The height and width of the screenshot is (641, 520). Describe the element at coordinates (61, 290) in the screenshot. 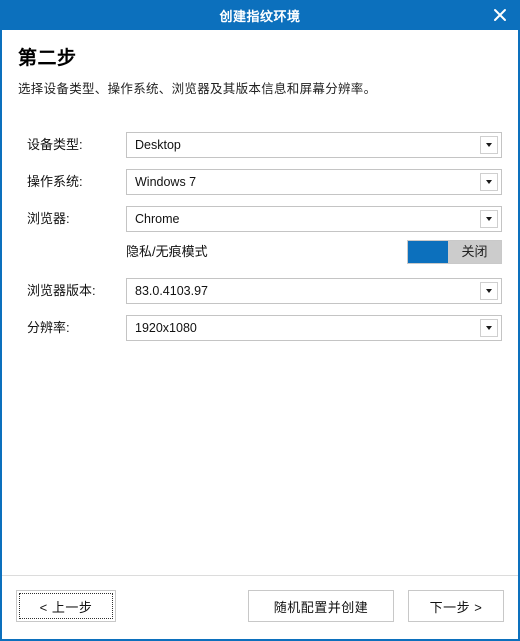

I see `label-browser-version: 浏览器版本:` at that location.